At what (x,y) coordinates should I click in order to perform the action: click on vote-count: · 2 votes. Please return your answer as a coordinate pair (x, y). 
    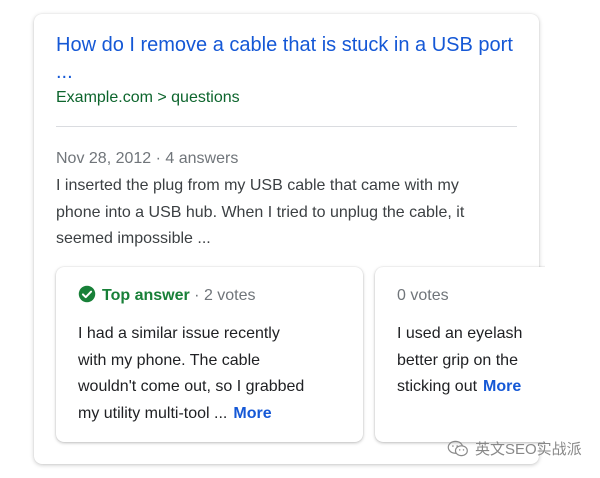
    Looking at the image, I should click on (222, 295).